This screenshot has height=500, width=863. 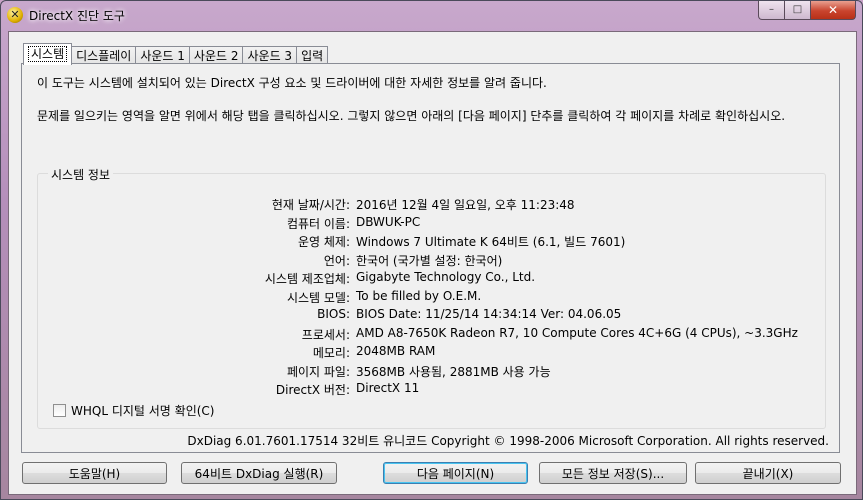 I want to click on info-value: DirectX 11, so click(x=388, y=388).